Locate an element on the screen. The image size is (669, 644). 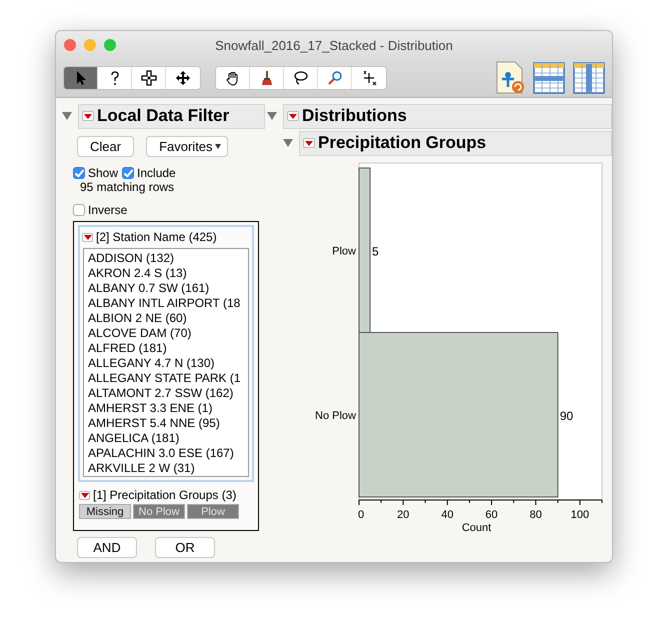
axis-tick-label: 40 is located at coordinates (447, 515).